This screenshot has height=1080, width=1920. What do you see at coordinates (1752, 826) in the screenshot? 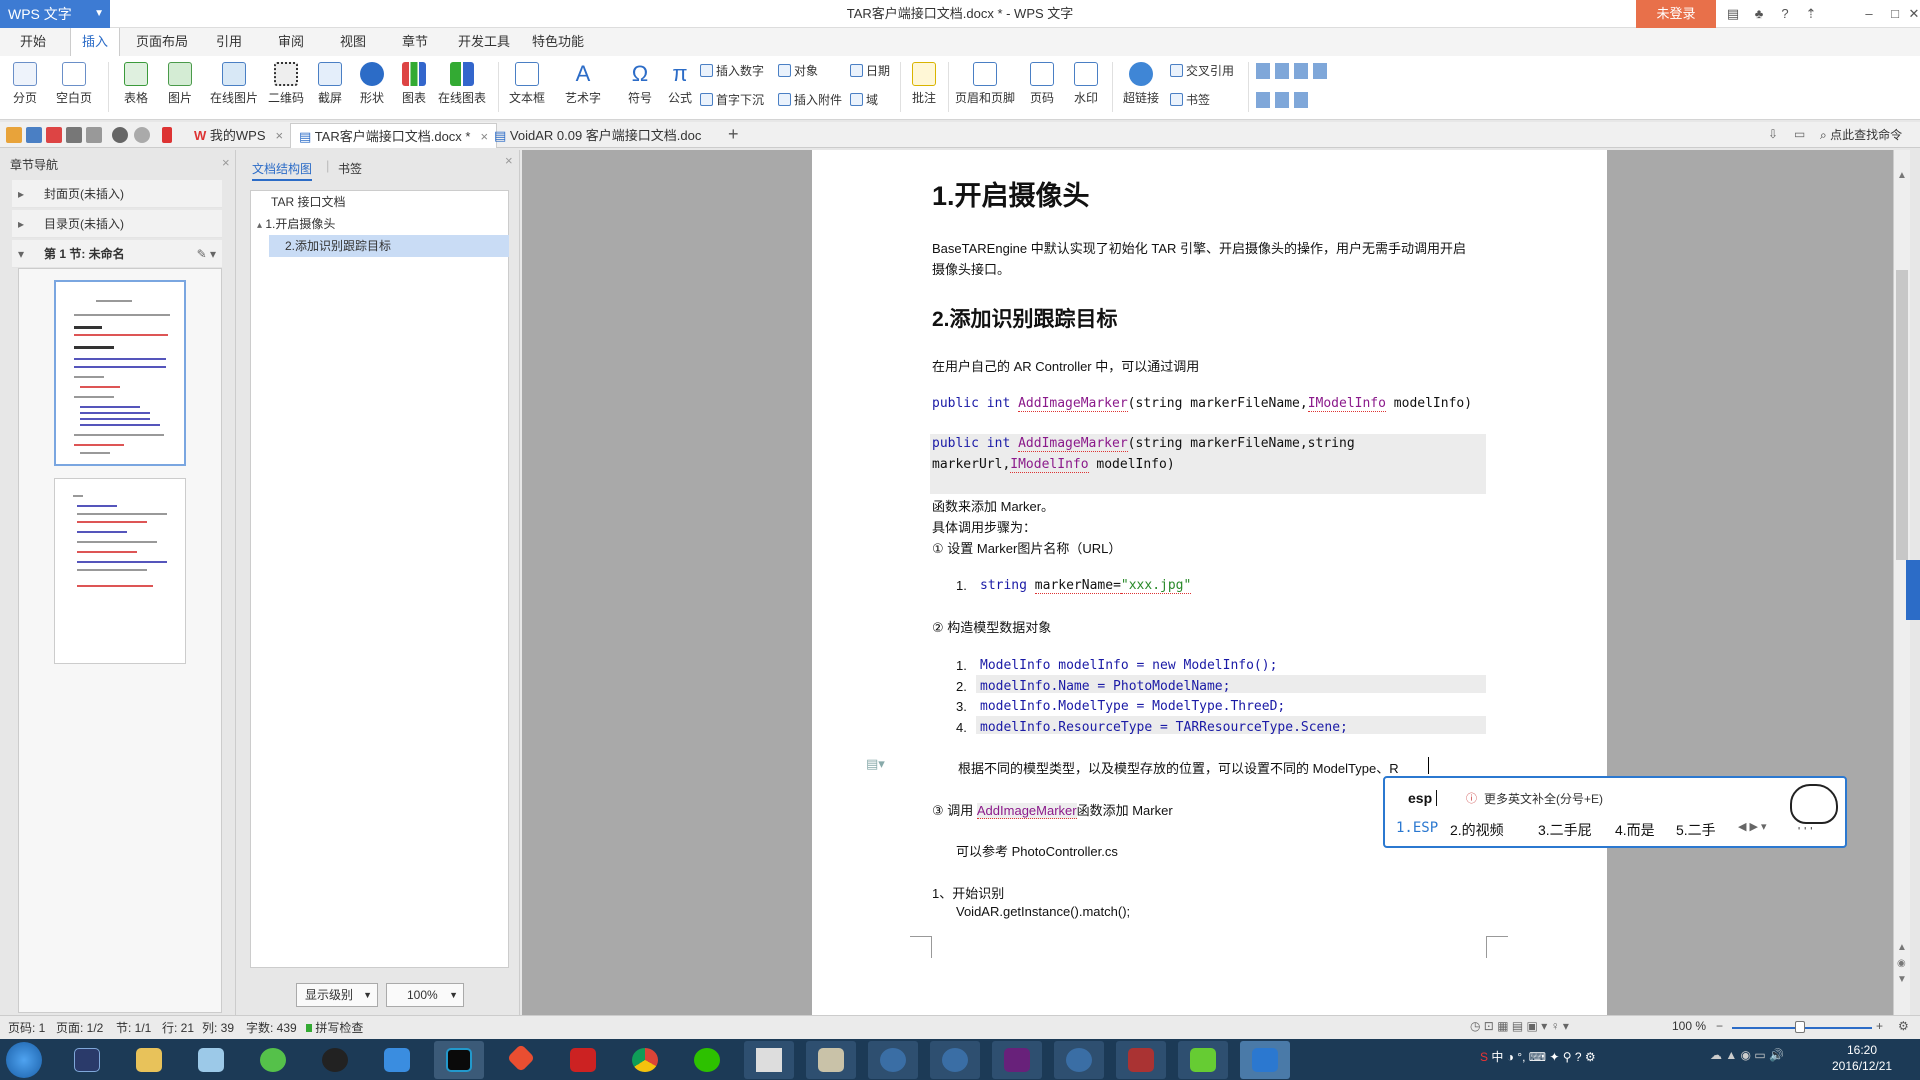
I see `ime-page-arrows: ◀ ▶ ▾` at bounding box center [1752, 826].